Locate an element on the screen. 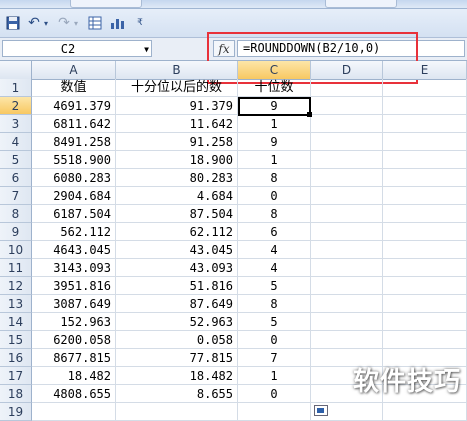 The image size is (467, 421). cell-value: 4691.379 is located at coordinates (74, 106).